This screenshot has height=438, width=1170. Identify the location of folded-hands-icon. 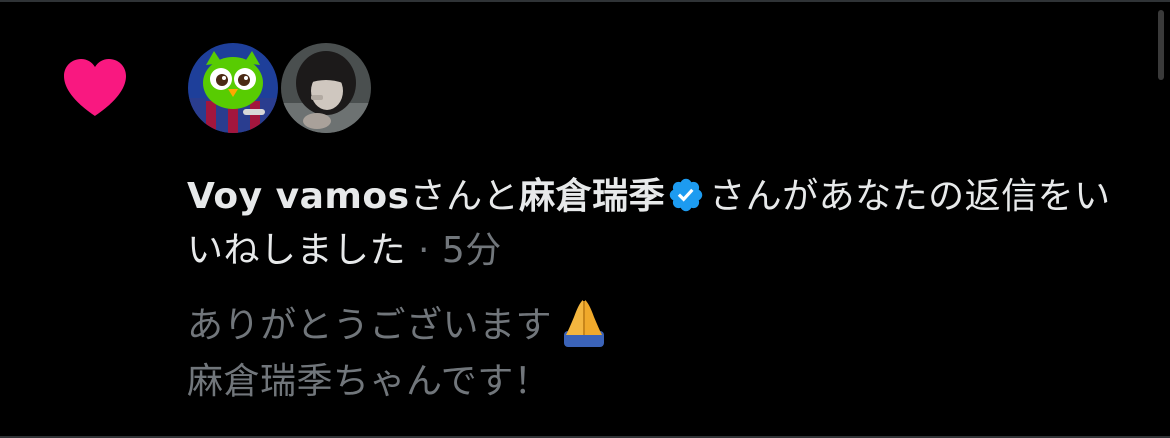
(584, 323).